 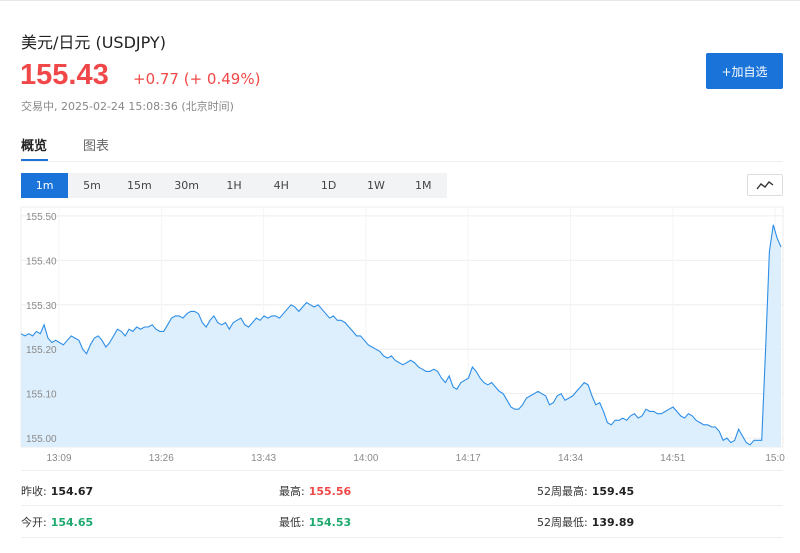 I want to click on today-open: 今开: 154.65, so click(x=57, y=522).